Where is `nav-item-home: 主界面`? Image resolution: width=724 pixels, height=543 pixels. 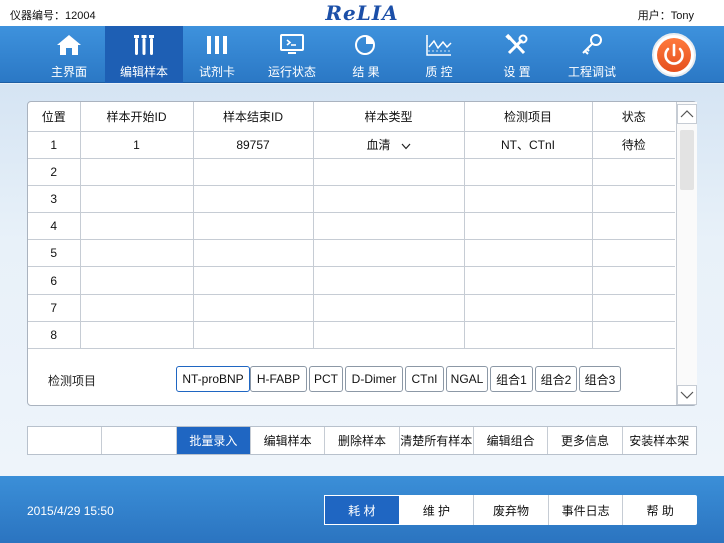
nav-item-home: 主界面 is located at coordinates (69, 54).